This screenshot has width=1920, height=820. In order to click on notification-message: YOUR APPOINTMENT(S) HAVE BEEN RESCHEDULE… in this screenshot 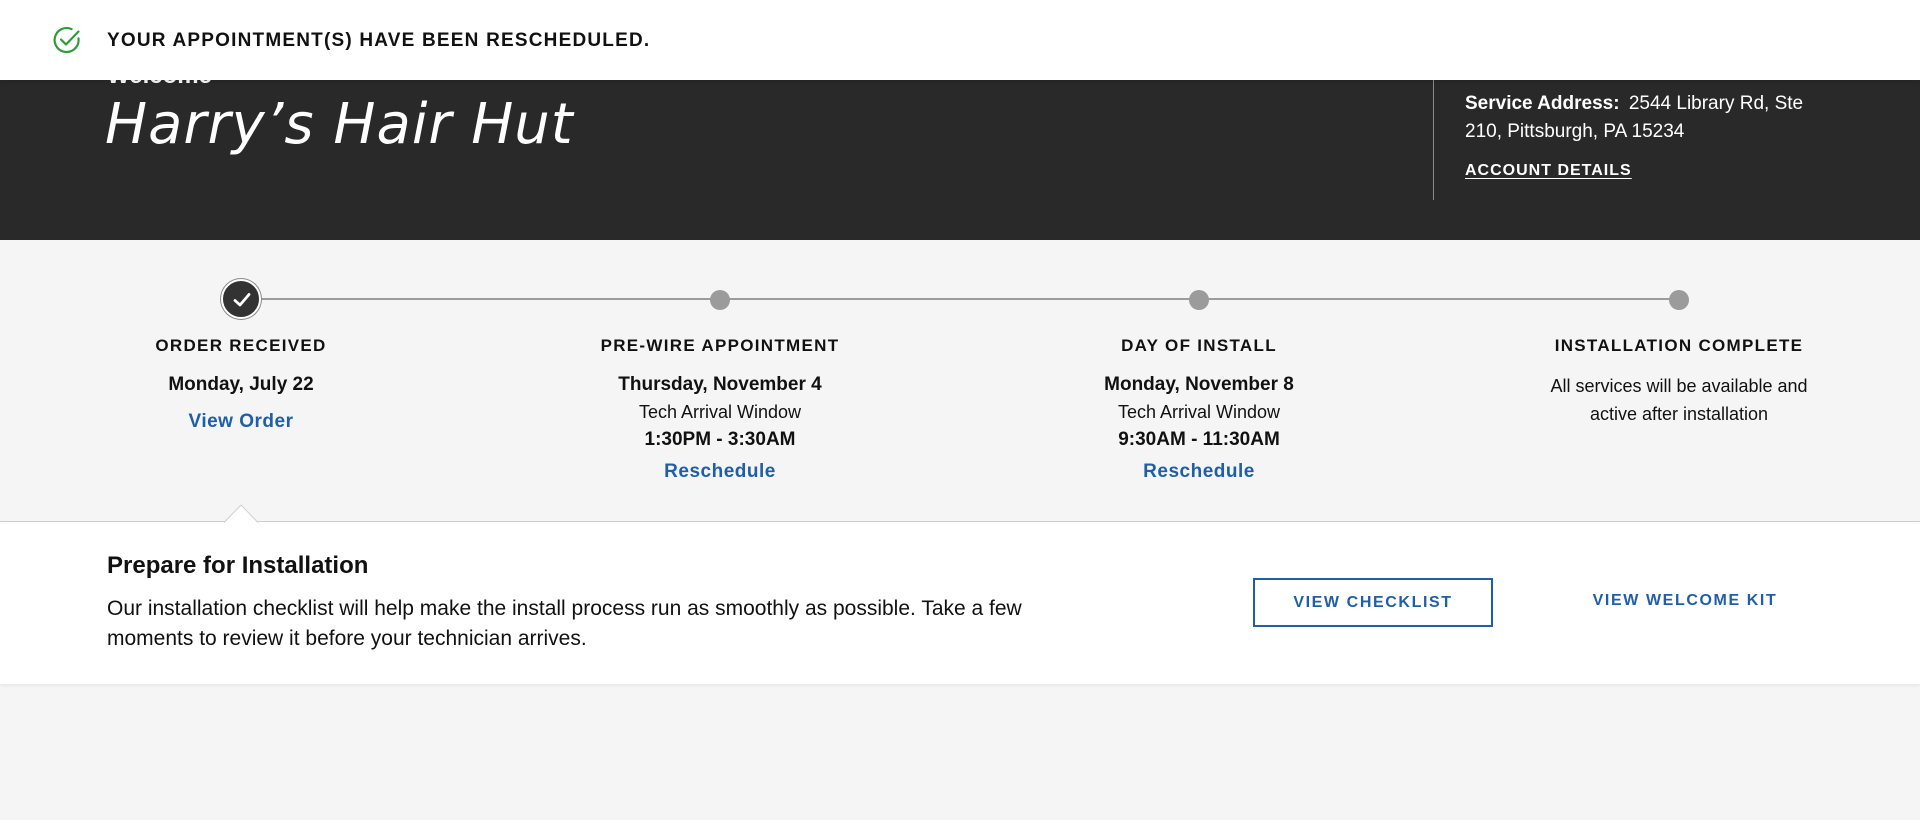, I will do `click(379, 40)`.